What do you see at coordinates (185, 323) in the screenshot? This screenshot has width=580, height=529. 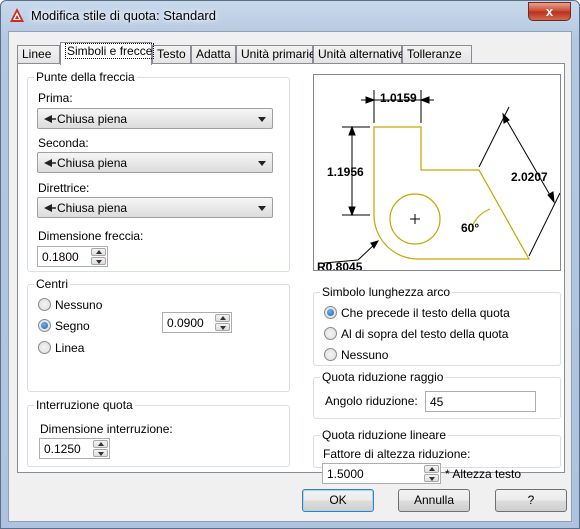 I see `center-size-value: 0.0900` at bounding box center [185, 323].